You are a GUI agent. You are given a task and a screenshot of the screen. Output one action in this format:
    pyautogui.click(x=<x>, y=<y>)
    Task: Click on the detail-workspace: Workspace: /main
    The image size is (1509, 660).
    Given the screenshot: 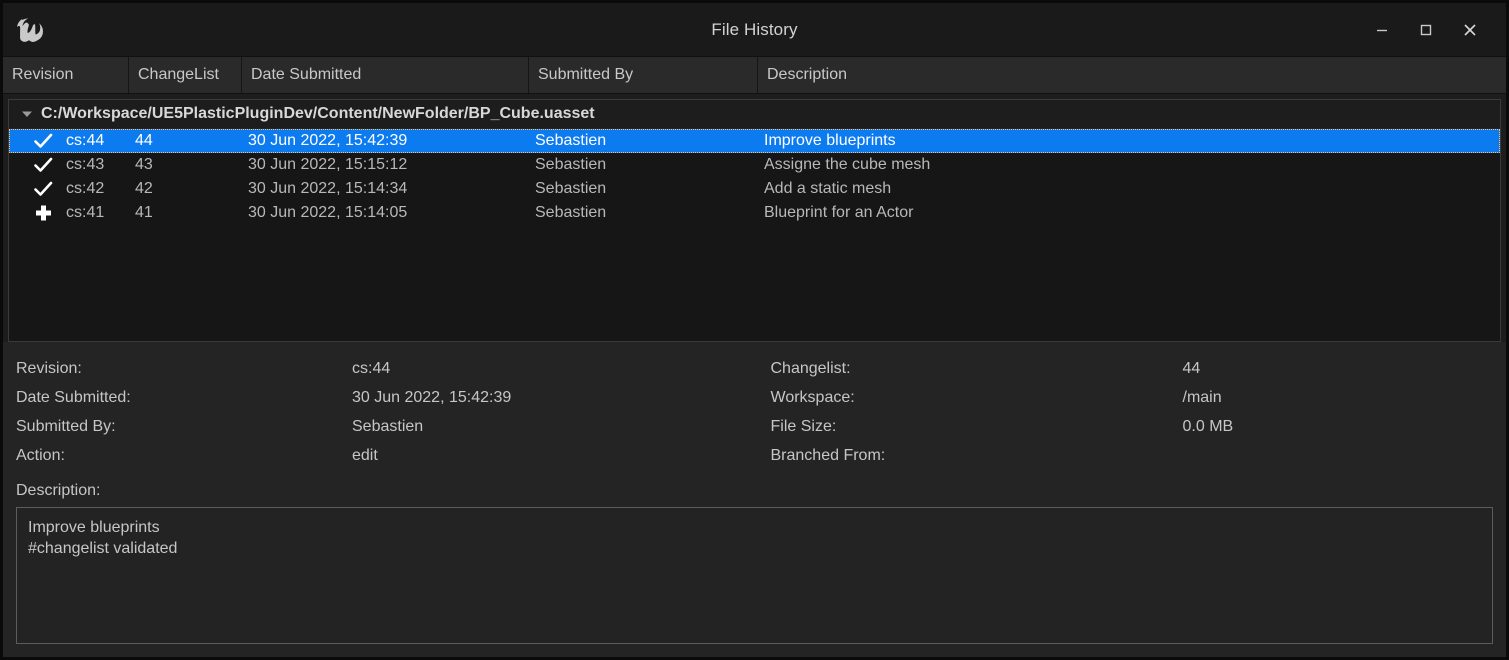 What is the action you would take?
    pyautogui.click(x=1139, y=397)
    